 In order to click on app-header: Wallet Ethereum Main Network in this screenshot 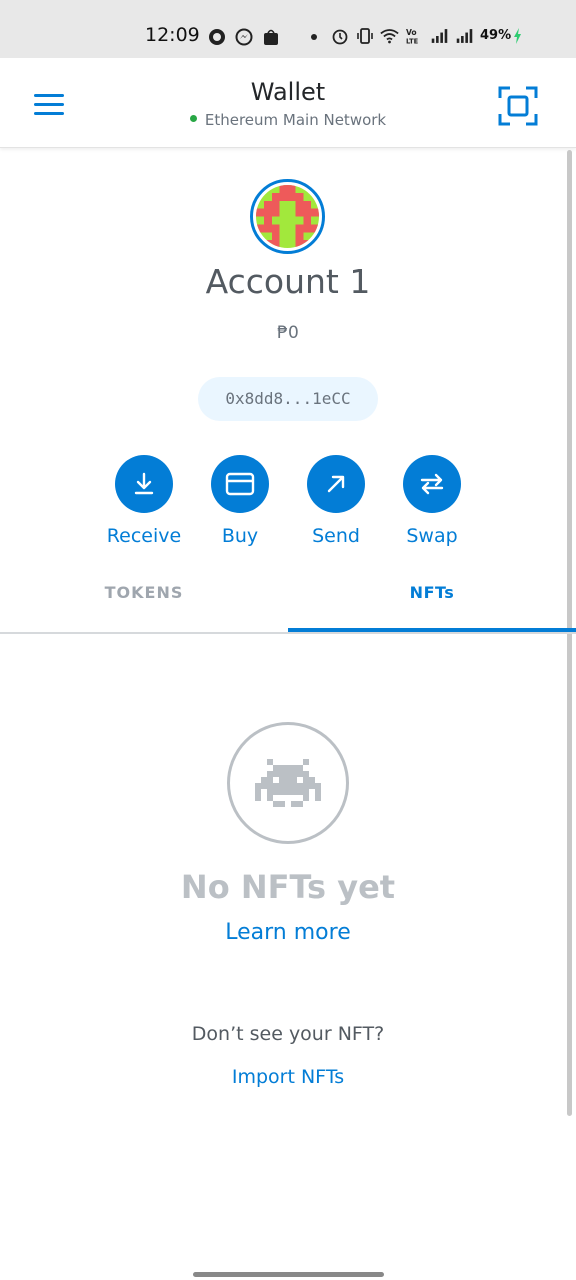, I will do `click(288, 103)`.